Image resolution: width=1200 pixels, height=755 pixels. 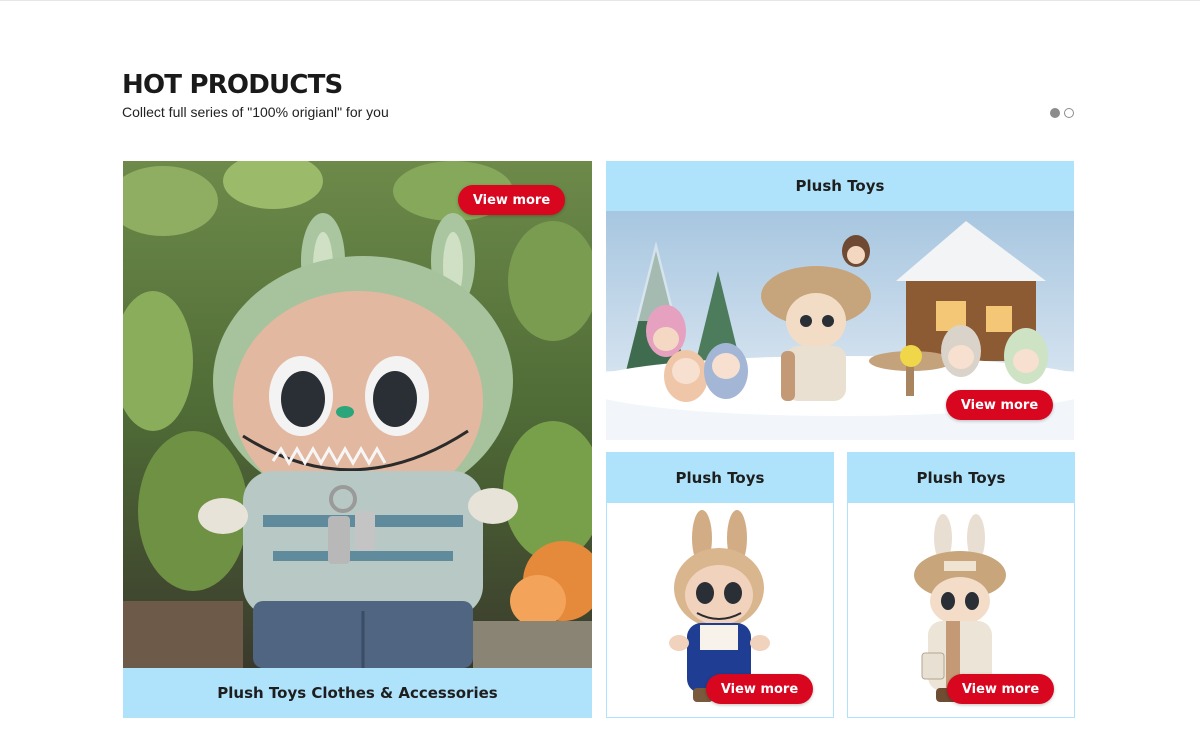 I want to click on product-card-plush-toys-wide: Plush Toys View more, so click(x=840, y=300).